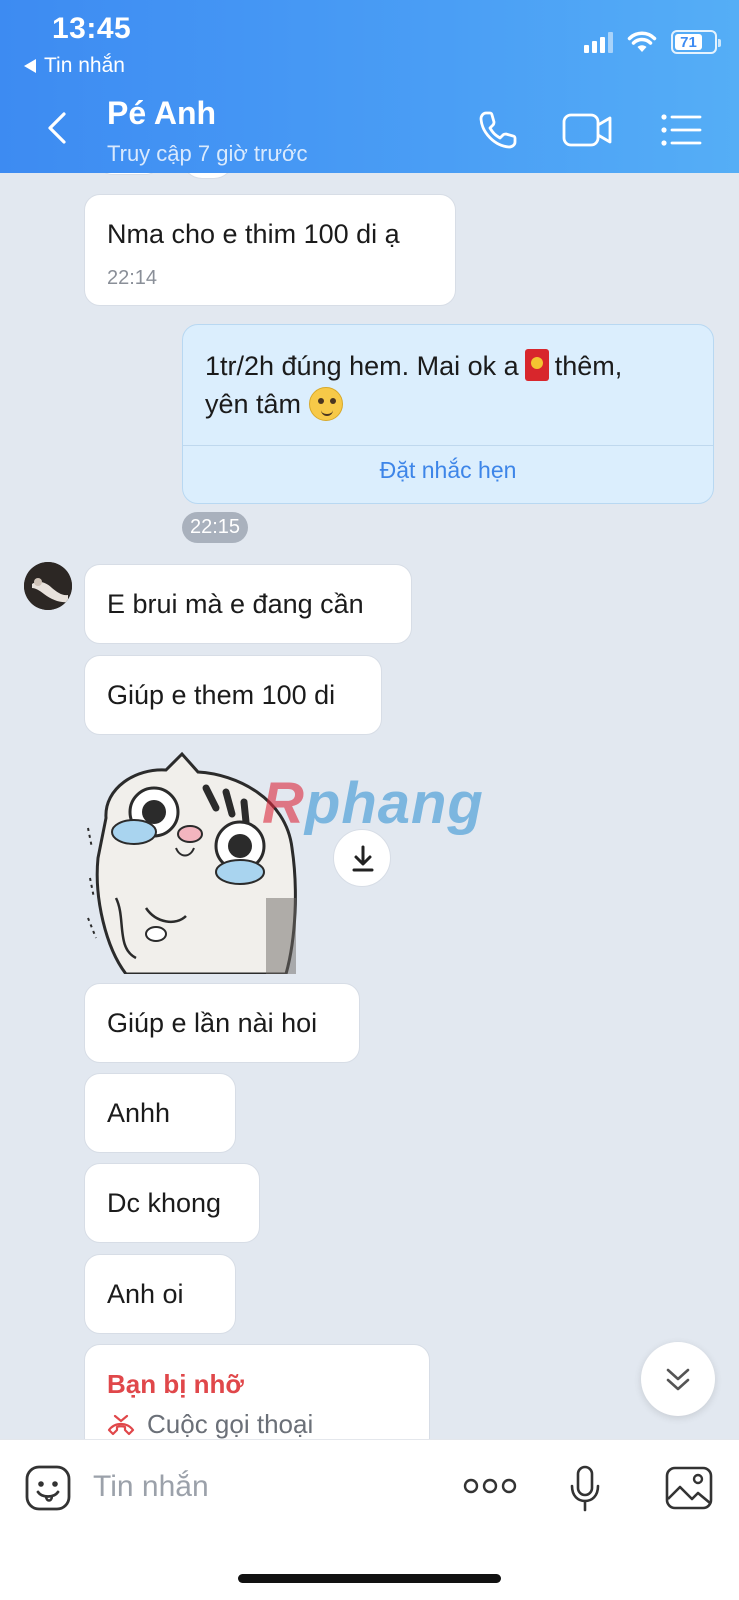 The width and height of the screenshot is (739, 1600). Describe the element at coordinates (369, 1578) in the screenshot. I see `home-indicator` at that location.